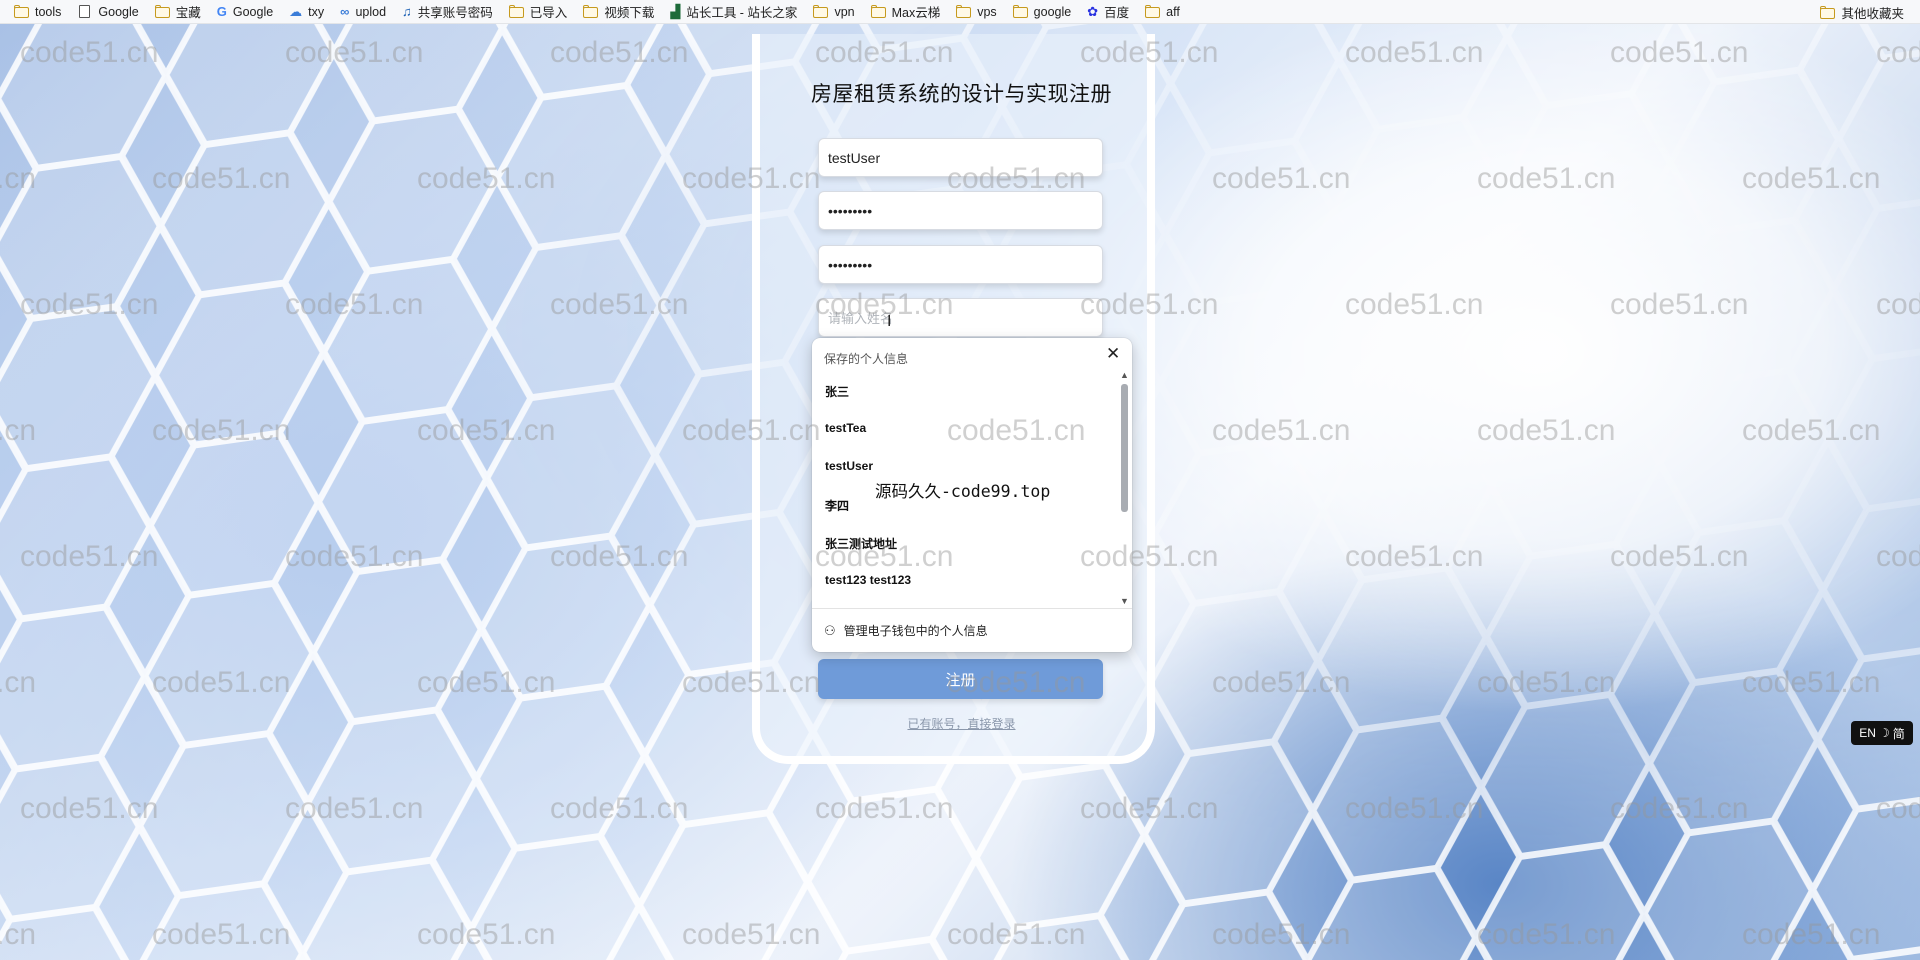  I want to click on manage-wallet-link: ⚇ 管理电子钱包中的个人信息, so click(906, 630).